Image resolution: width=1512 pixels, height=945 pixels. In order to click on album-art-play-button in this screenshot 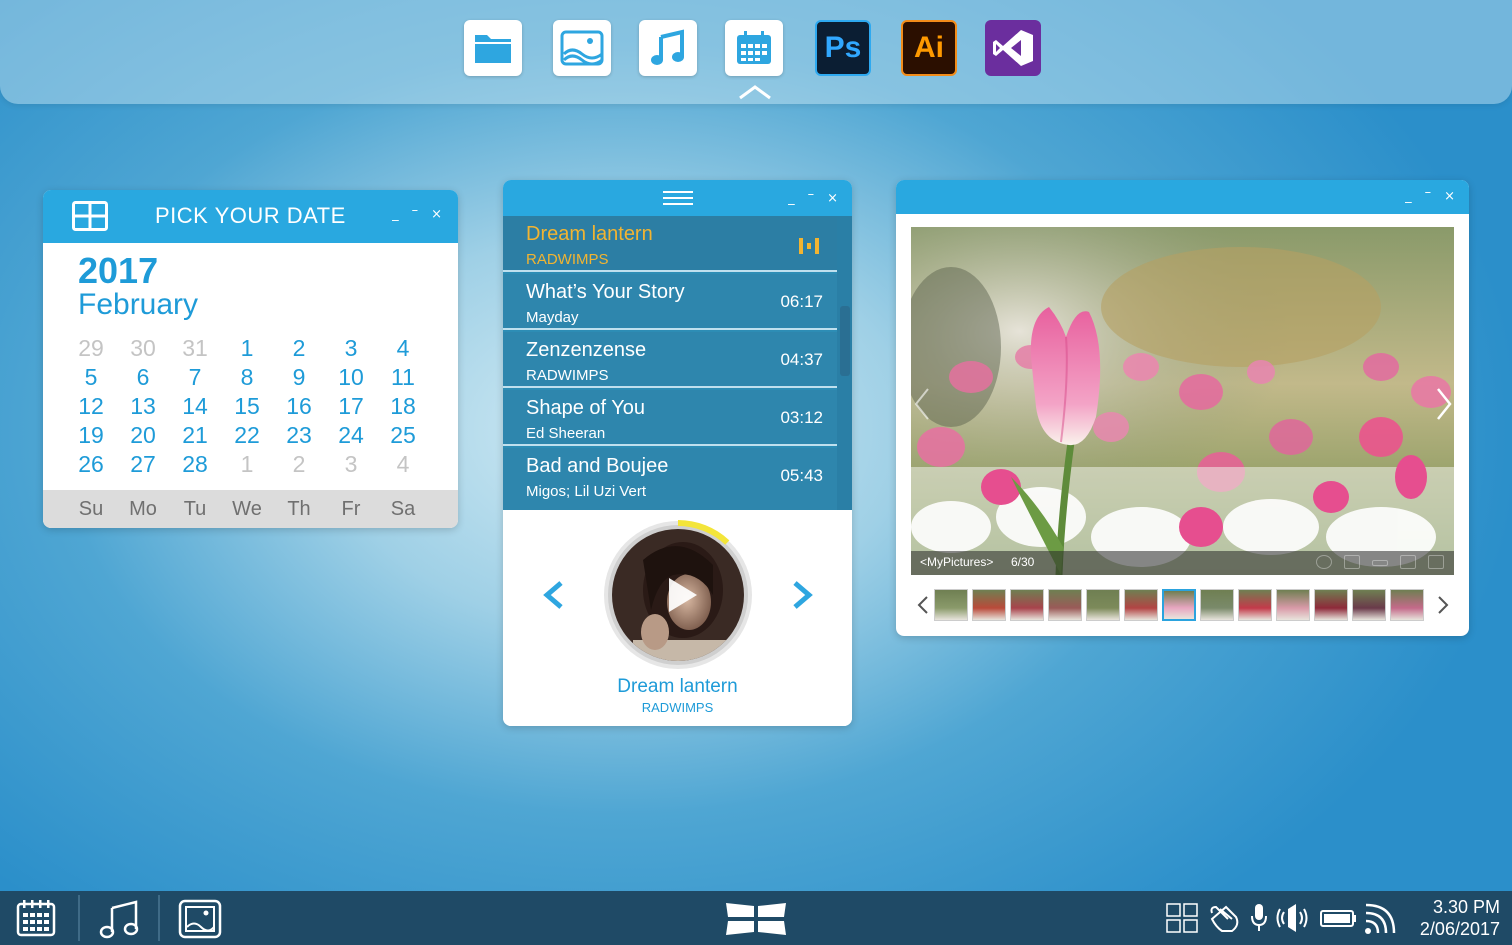, I will do `click(678, 595)`.